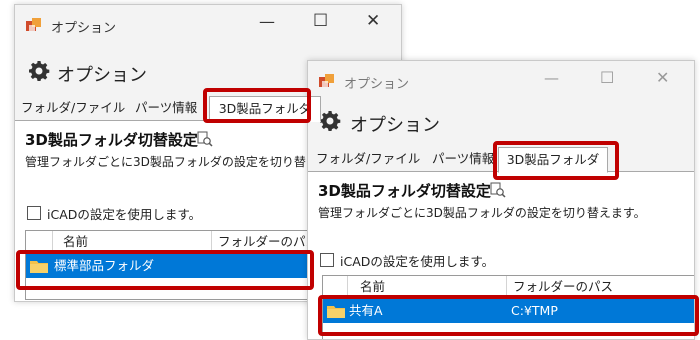 This screenshot has width=700, height=340. What do you see at coordinates (508, 315) in the screenshot?
I see `highlight-row-front` at bounding box center [508, 315].